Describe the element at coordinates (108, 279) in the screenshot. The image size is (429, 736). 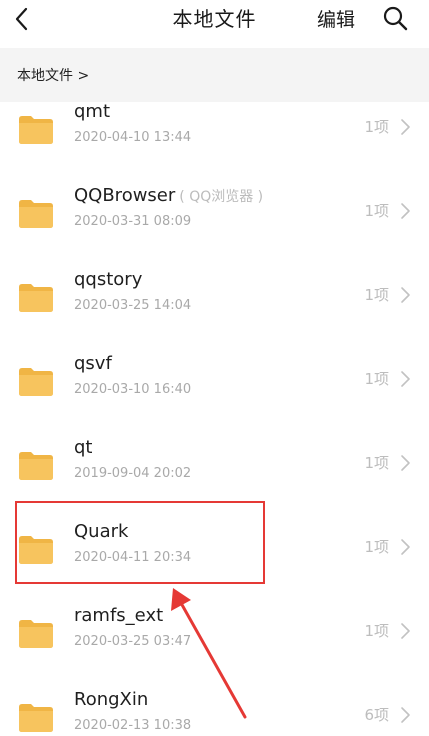
I see `folder-name: qqstory` at that location.